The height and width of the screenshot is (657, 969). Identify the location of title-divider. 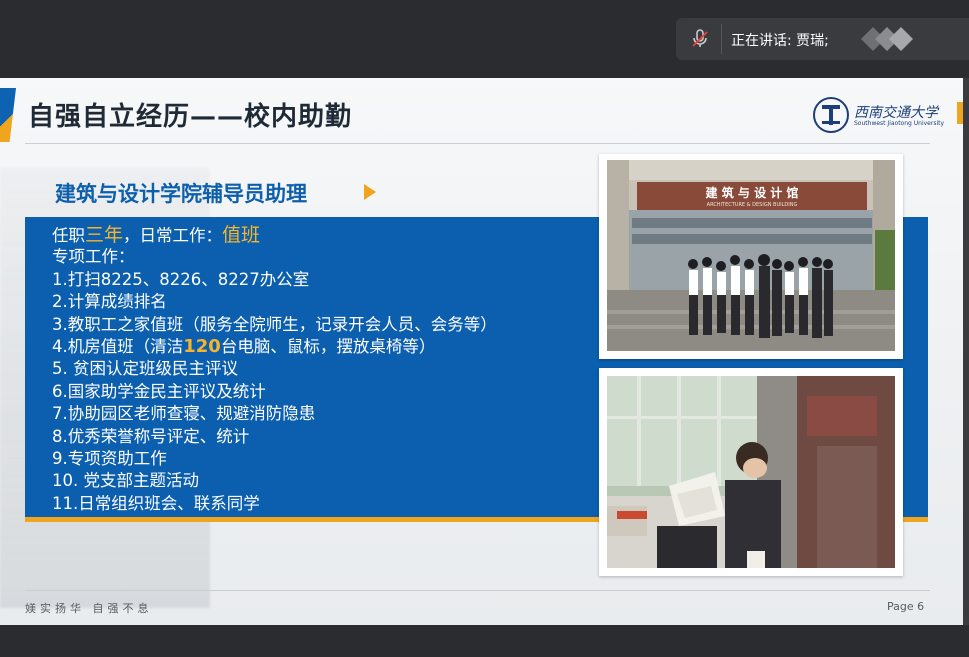
(477, 143).